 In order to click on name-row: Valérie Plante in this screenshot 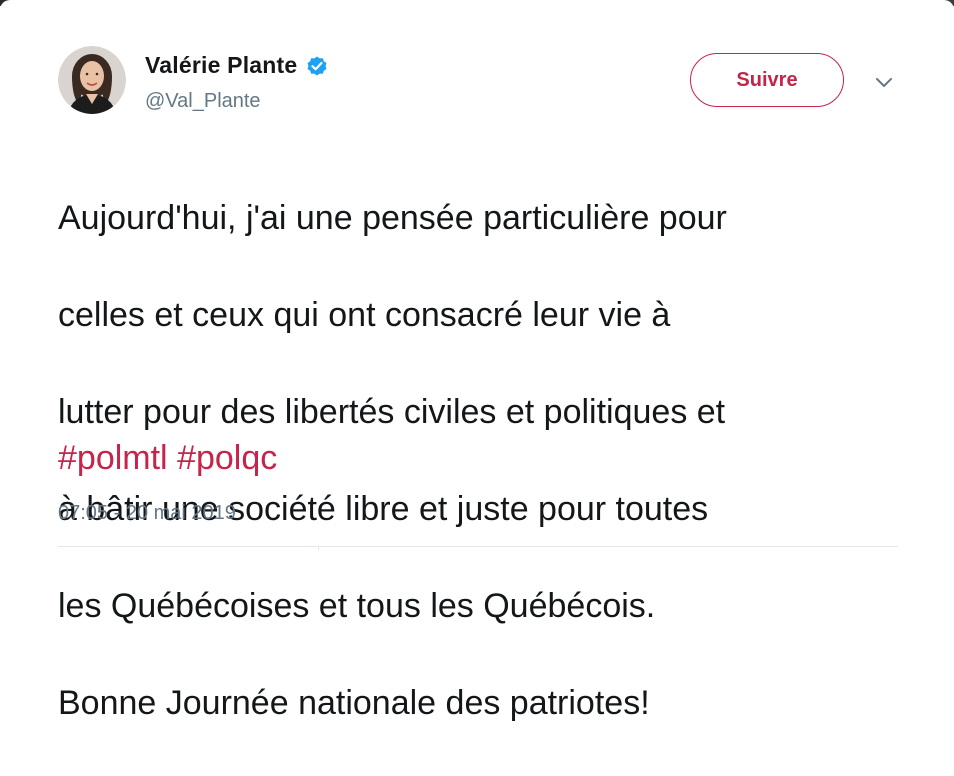, I will do `click(237, 65)`.